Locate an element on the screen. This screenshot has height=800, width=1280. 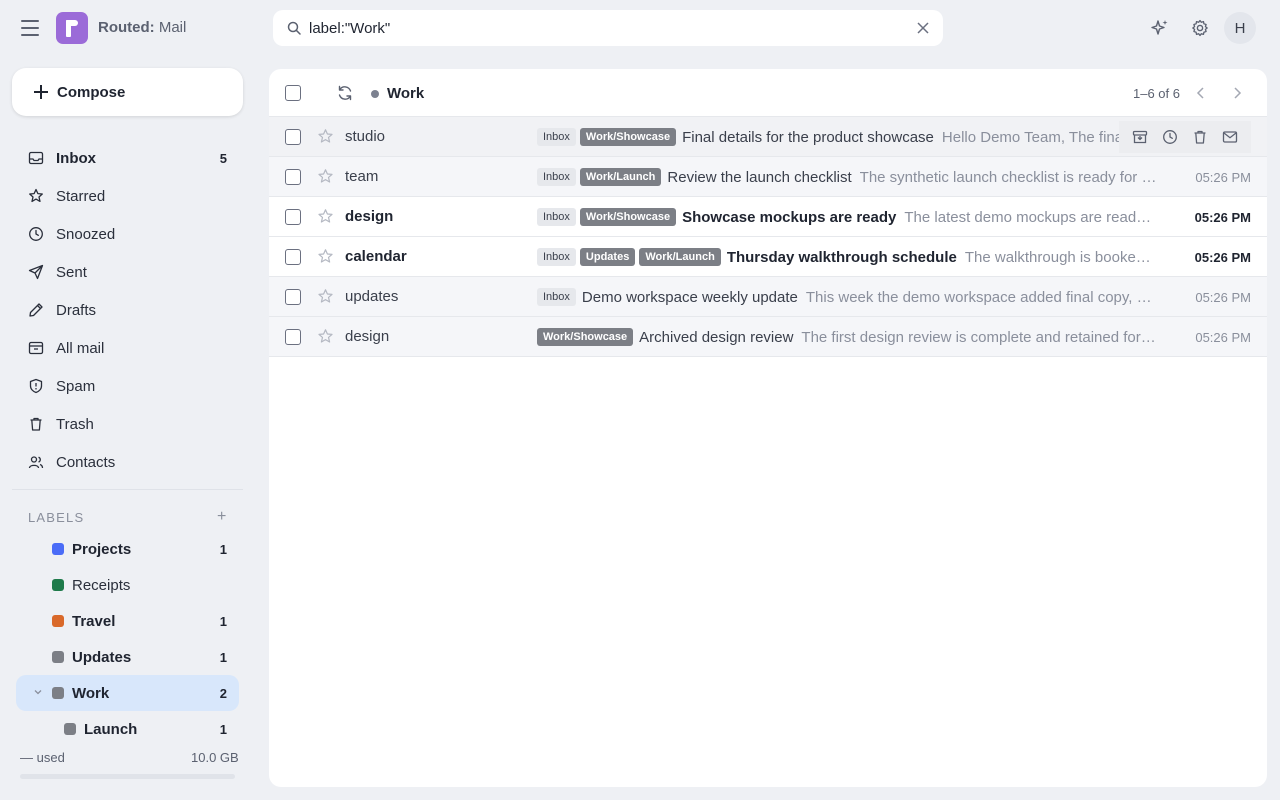
snooze-clock-icon is located at coordinates (1170, 137).